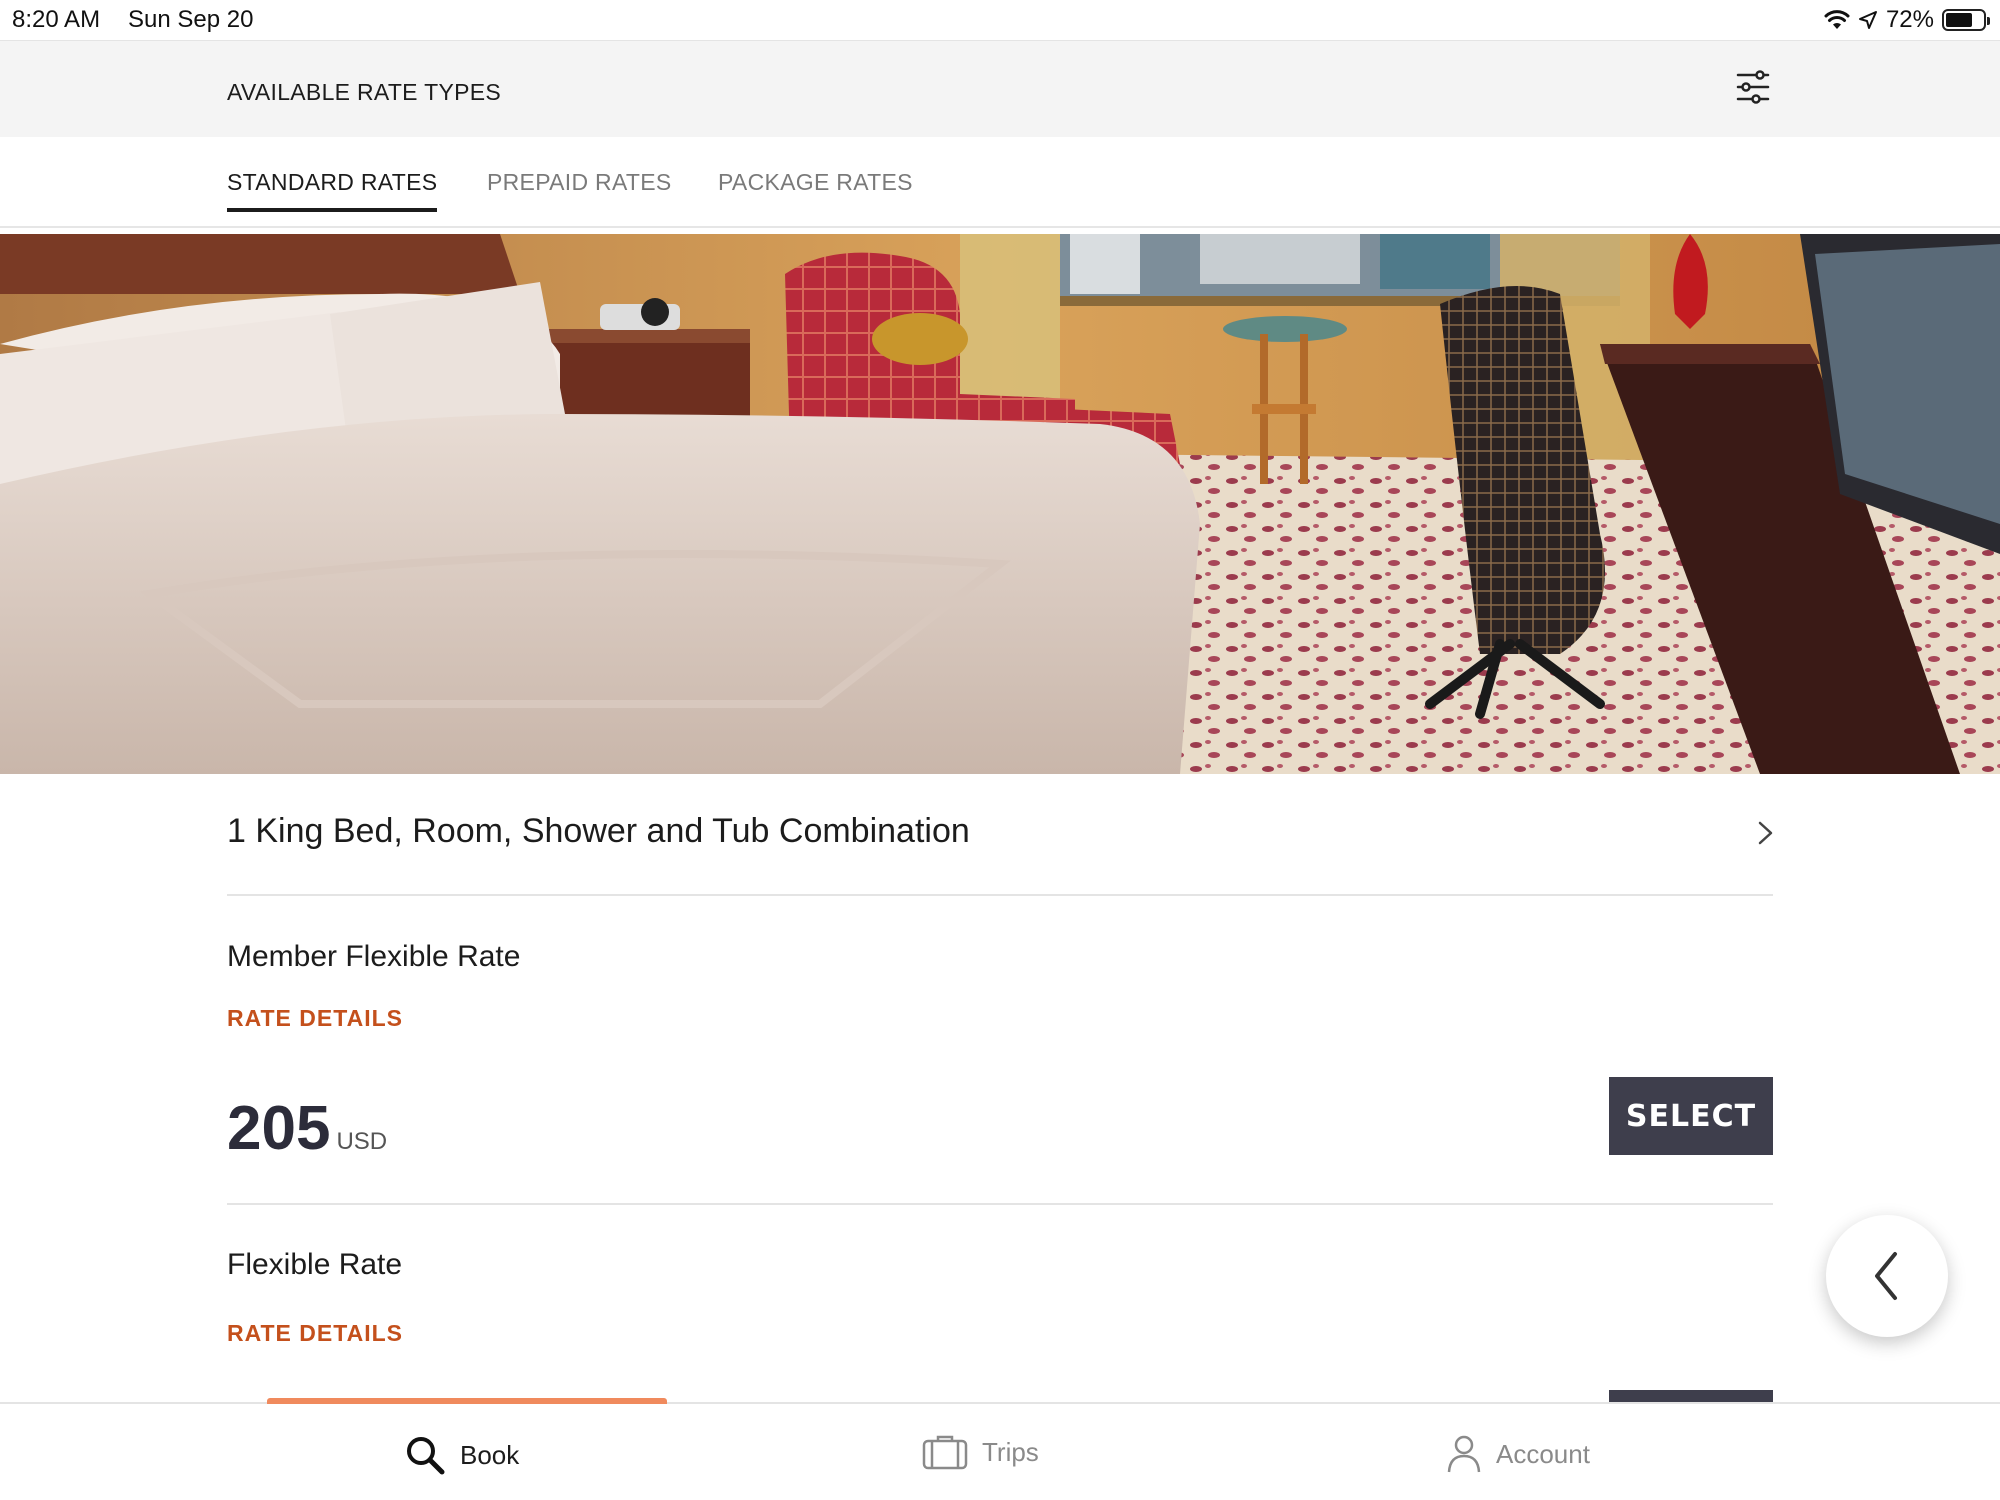  What do you see at coordinates (1966, 20) in the screenshot?
I see `battery-icon` at bounding box center [1966, 20].